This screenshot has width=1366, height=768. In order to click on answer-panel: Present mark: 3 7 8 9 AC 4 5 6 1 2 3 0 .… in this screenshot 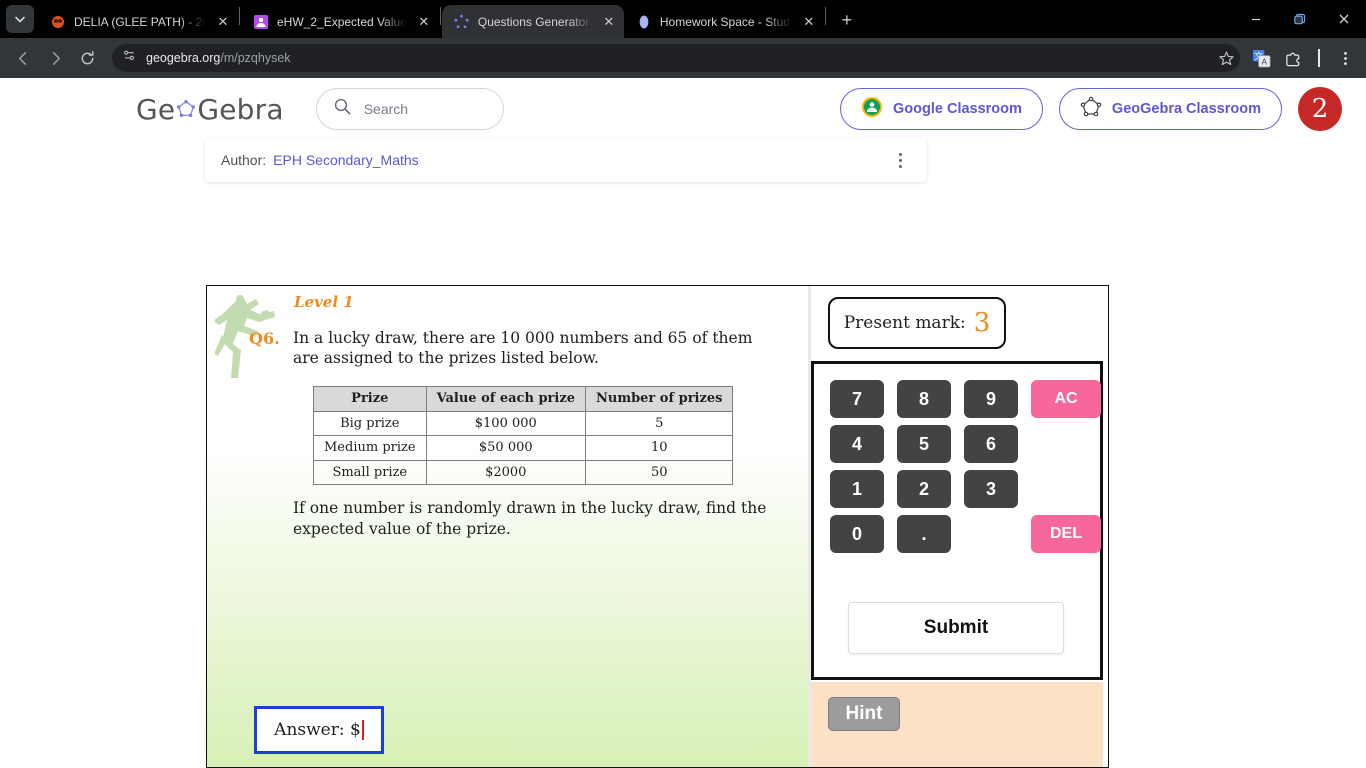, I will do `click(959, 526)`.